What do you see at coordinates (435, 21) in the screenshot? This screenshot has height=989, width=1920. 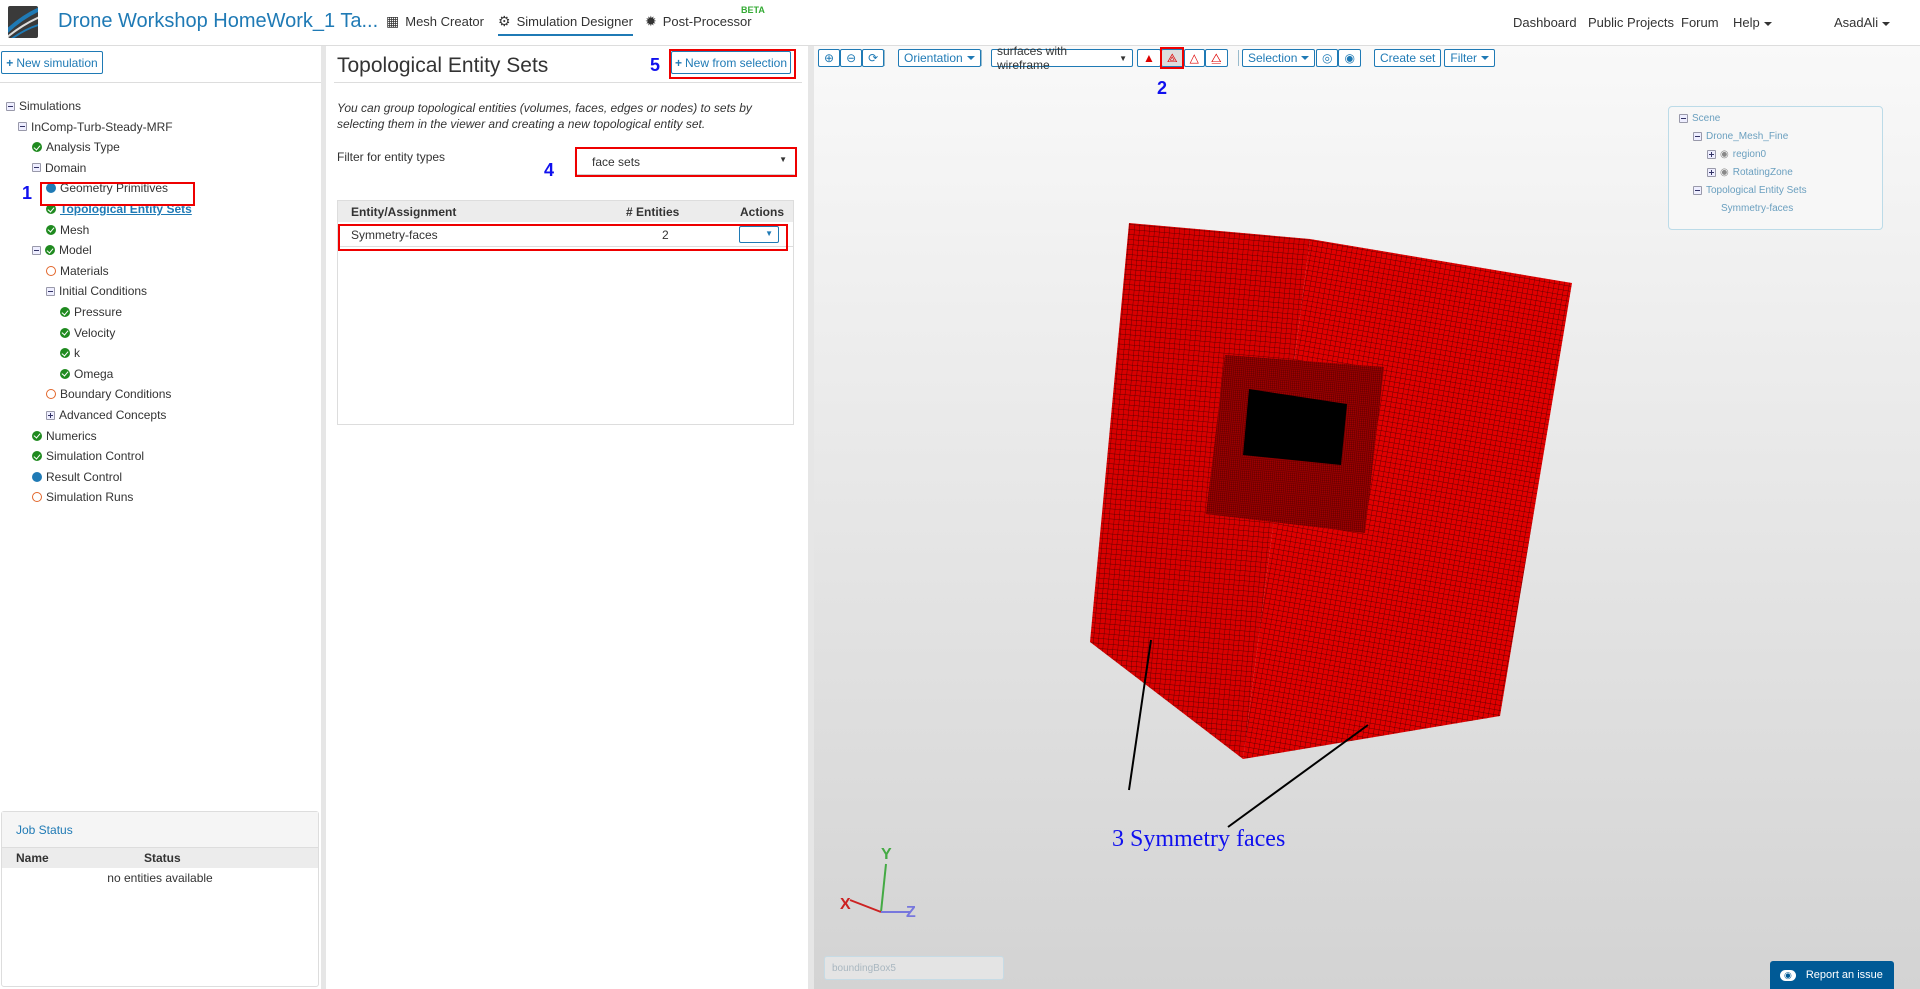 I see `nav-mesh-creator: ▦ Mesh Creator` at bounding box center [435, 21].